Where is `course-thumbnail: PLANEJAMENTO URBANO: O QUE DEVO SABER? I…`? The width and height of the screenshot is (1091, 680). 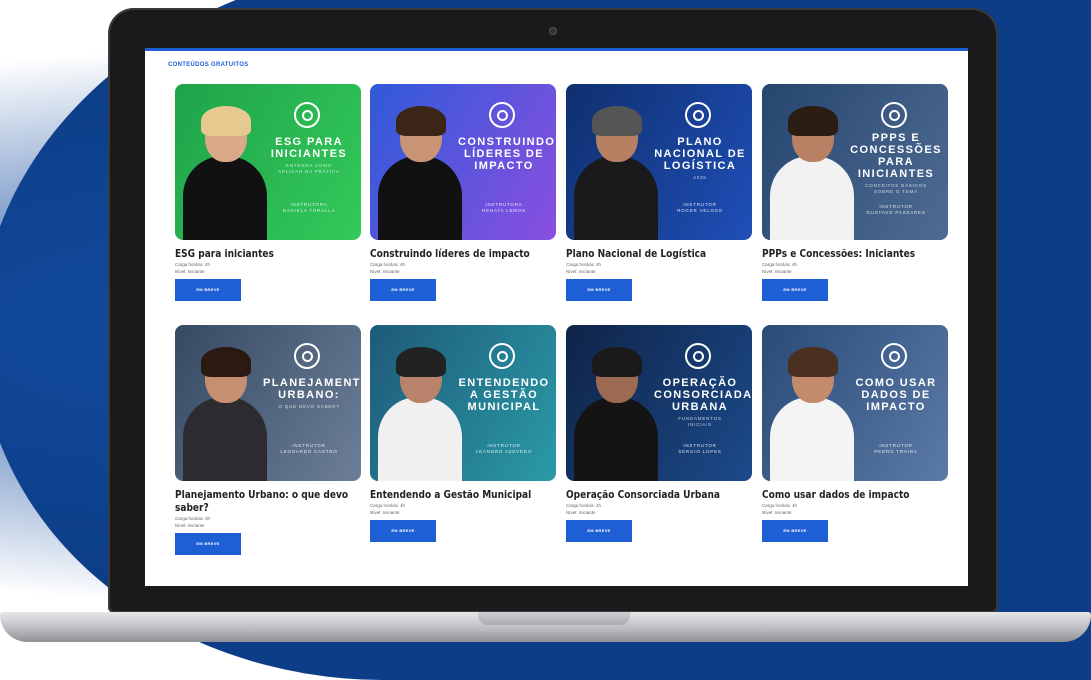
course-thumbnail: PLANEJAMENTO URBANO: O QUE DEVO SABER? I… is located at coordinates (268, 403).